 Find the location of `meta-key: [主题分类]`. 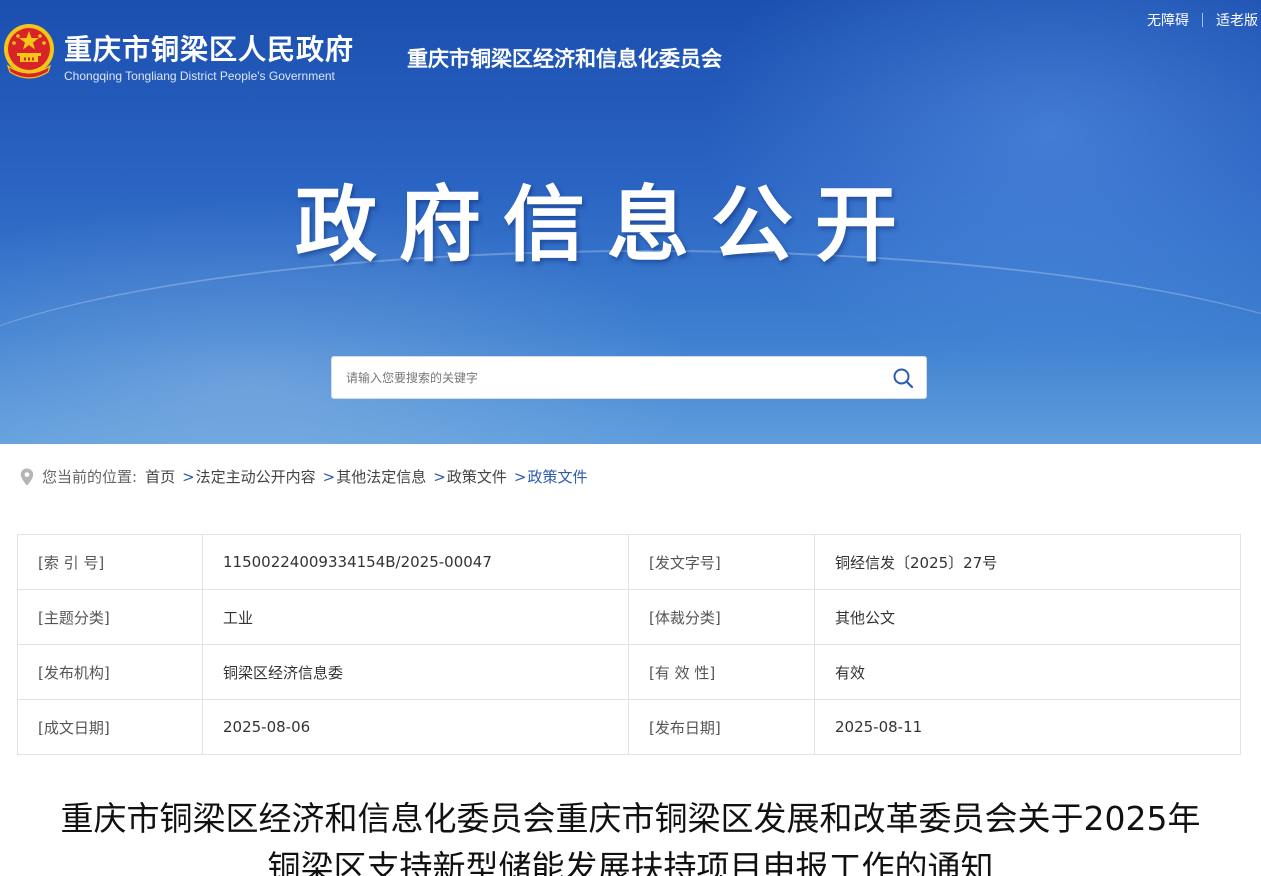

meta-key: [主题分类] is located at coordinates (110, 617).